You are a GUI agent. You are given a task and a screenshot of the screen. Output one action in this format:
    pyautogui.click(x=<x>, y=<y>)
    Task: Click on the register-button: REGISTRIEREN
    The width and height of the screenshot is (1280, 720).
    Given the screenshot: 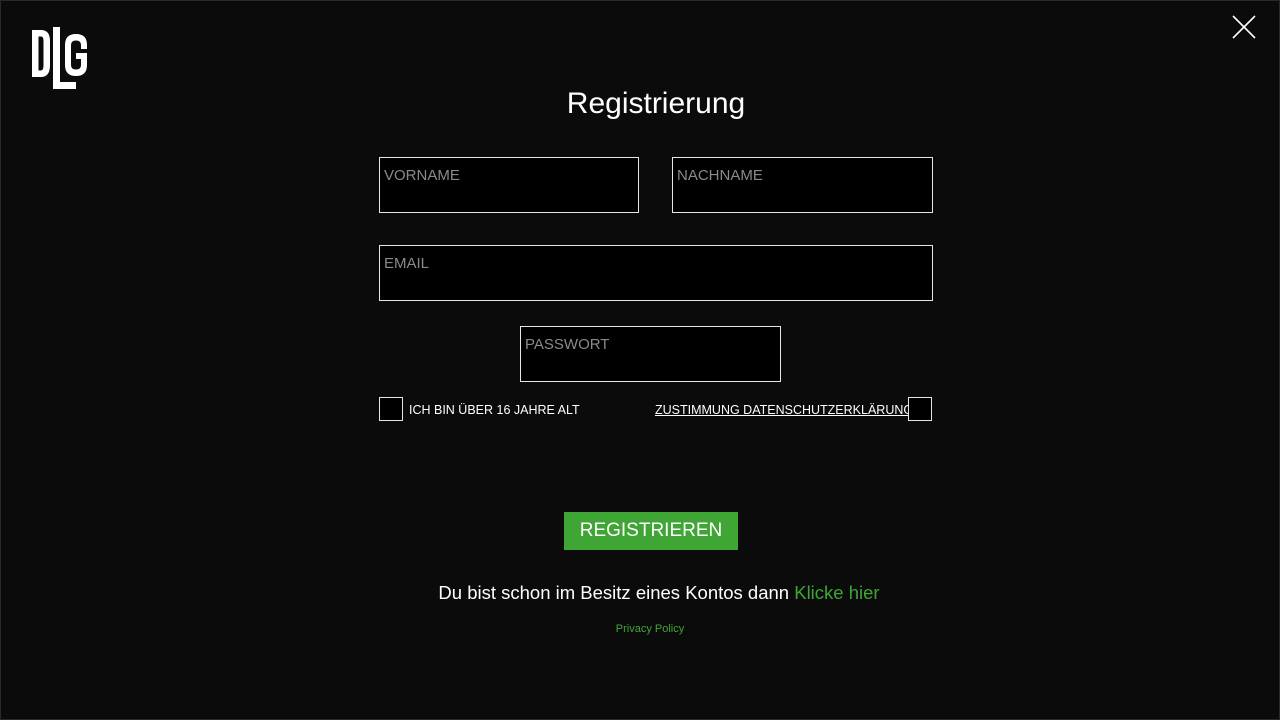 What is the action you would take?
    pyautogui.click(x=651, y=531)
    